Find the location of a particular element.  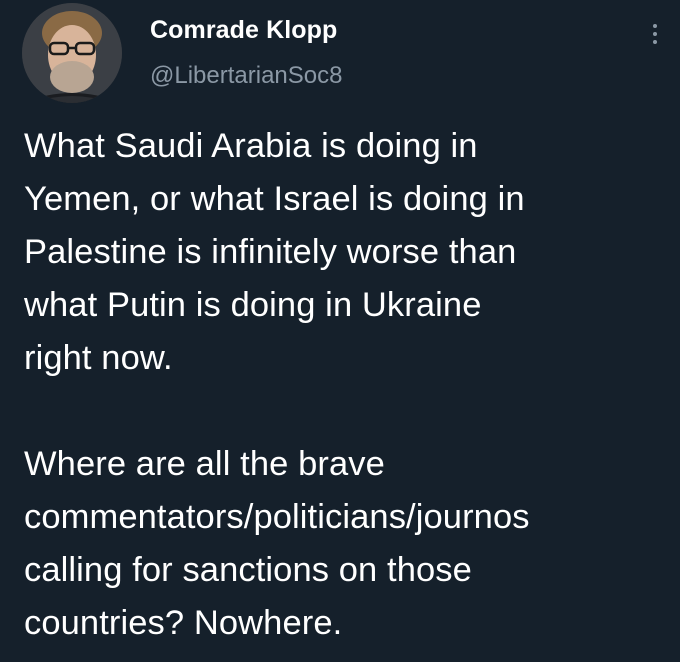

text-line: calling for sanctions on those is located at coordinates (248, 570).